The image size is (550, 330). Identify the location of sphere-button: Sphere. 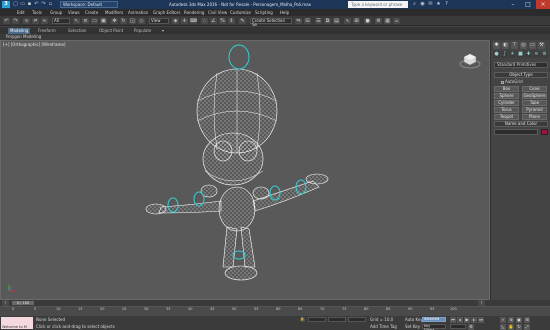
(506, 96).